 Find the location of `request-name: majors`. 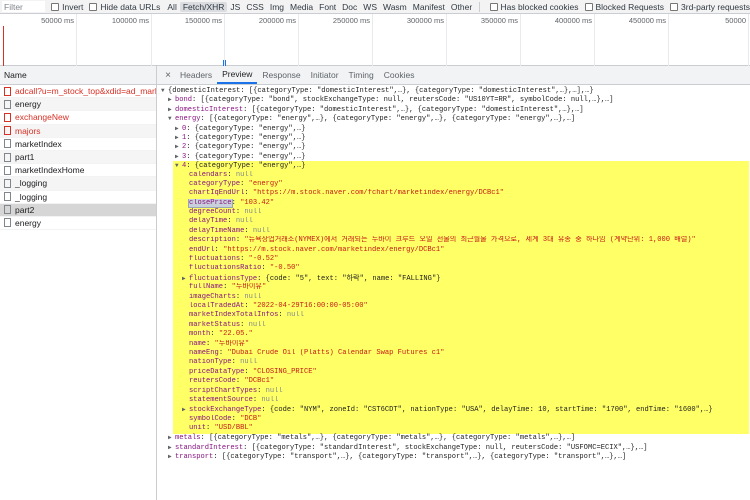

request-name: majors is located at coordinates (28, 130).